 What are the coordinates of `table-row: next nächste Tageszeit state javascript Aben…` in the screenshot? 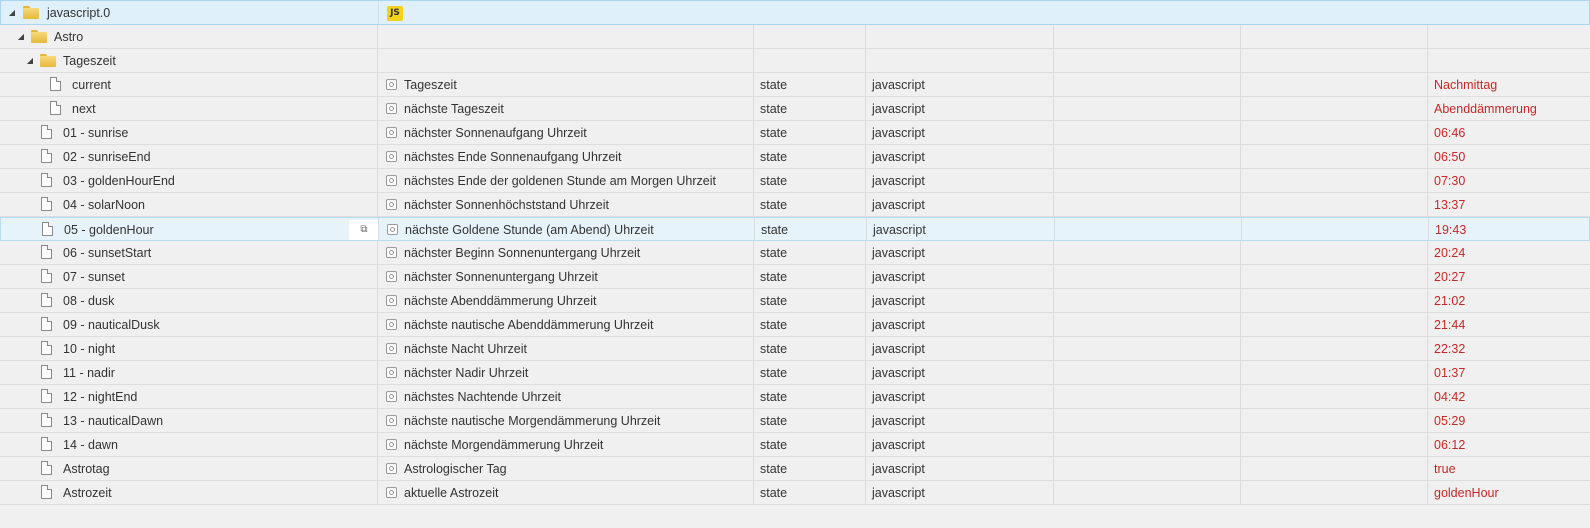 It's located at (795, 109).